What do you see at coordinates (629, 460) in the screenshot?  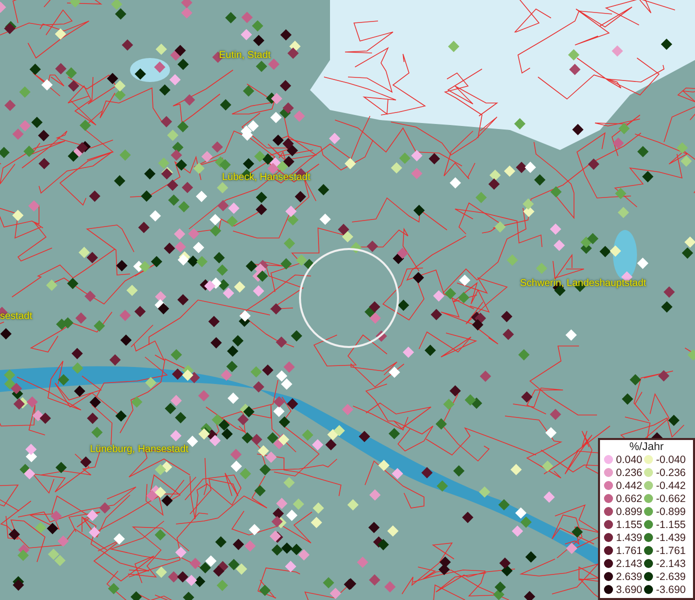 I see `legend-label: 0.040` at bounding box center [629, 460].